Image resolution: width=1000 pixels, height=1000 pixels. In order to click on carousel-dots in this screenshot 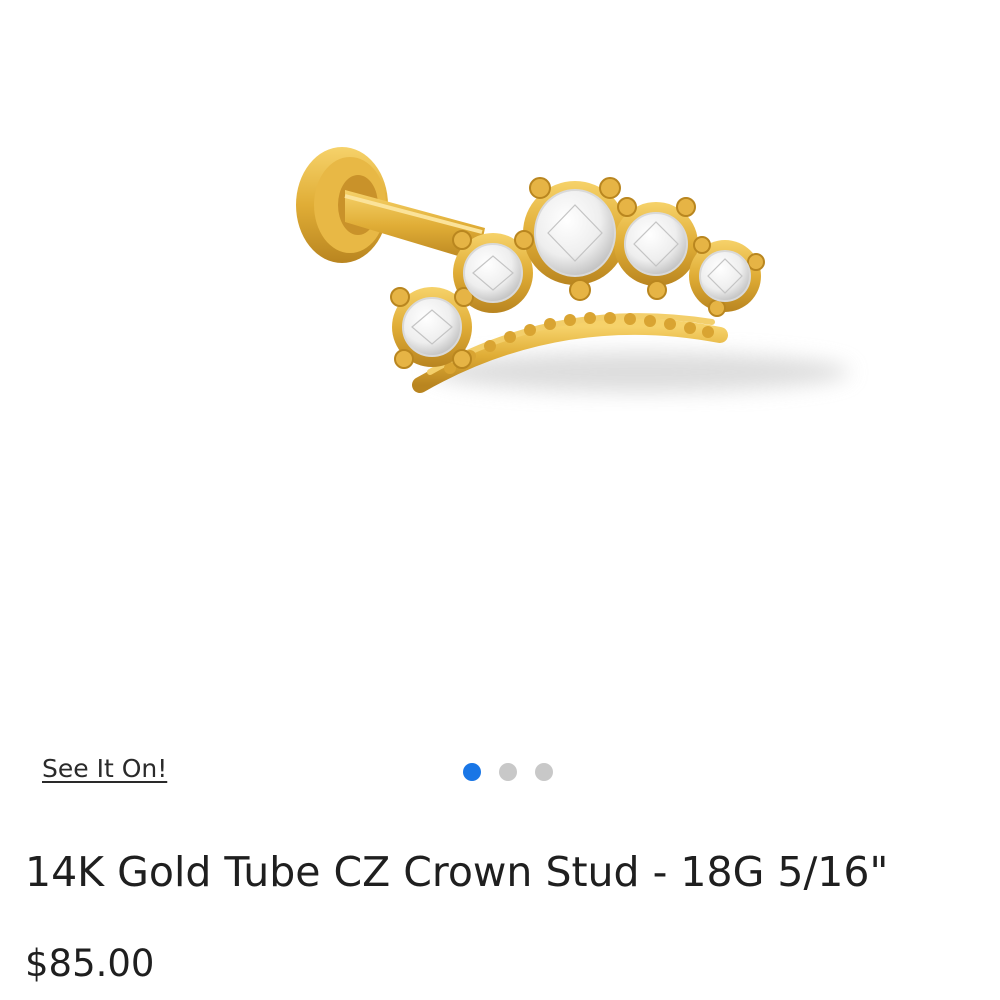, I will do `click(508, 772)`.